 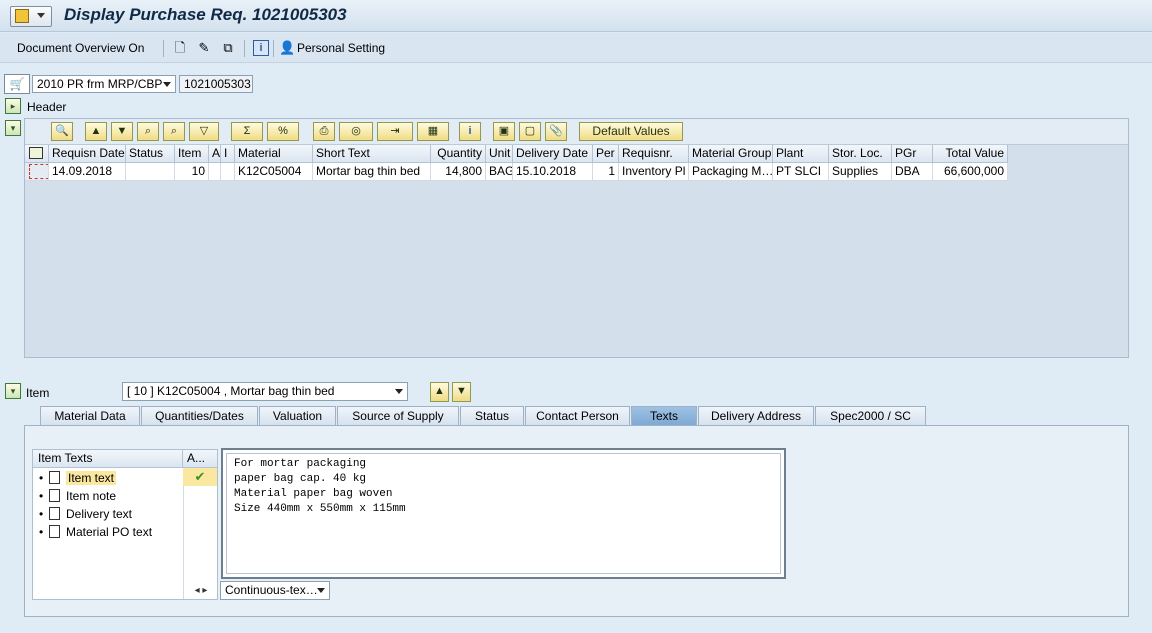 What do you see at coordinates (664, 415) in the screenshot?
I see `tab-texts: Texts` at bounding box center [664, 415].